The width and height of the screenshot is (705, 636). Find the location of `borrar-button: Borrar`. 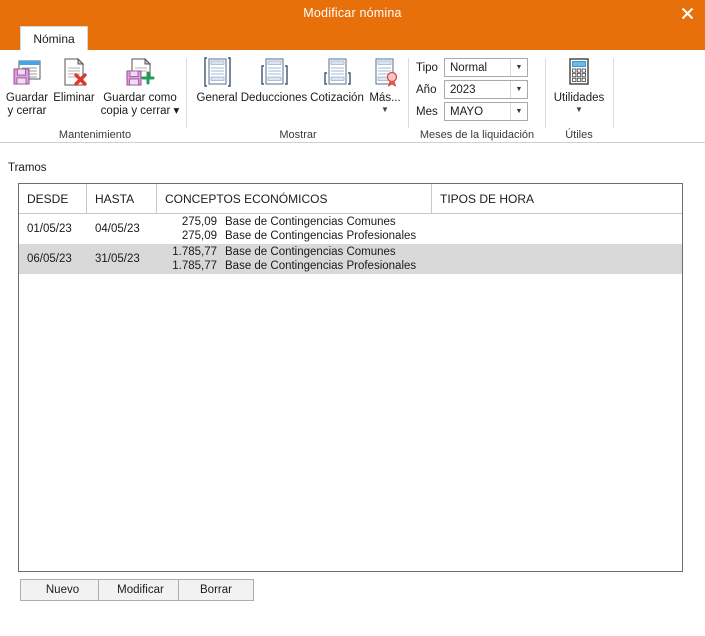

borrar-button: Borrar is located at coordinates (216, 590).